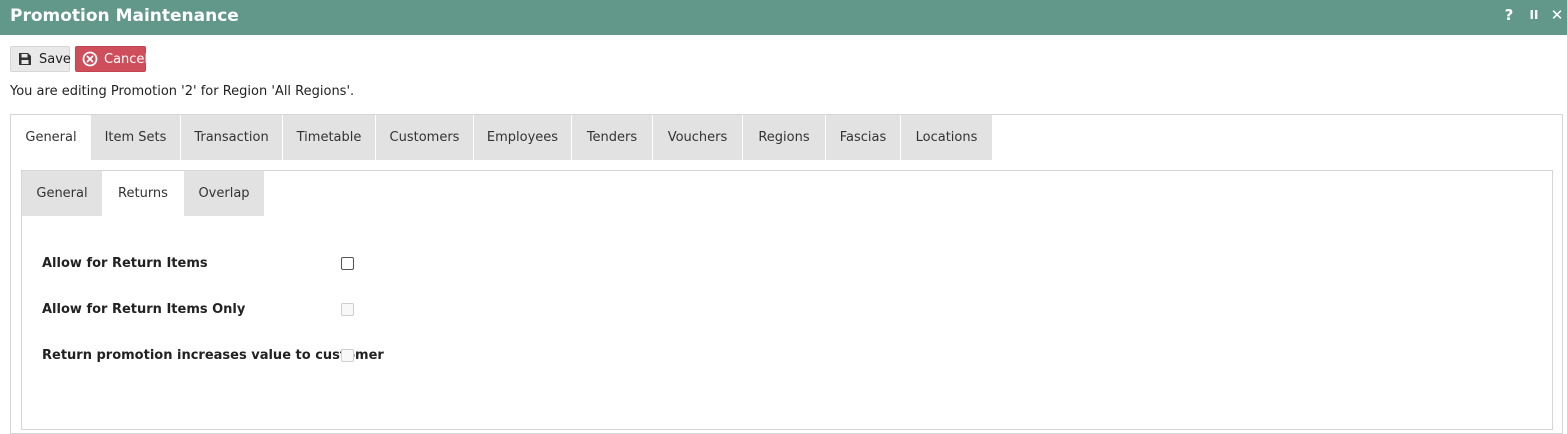 This screenshot has width=1567, height=434. I want to click on tab-regions: Regions, so click(784, 137).